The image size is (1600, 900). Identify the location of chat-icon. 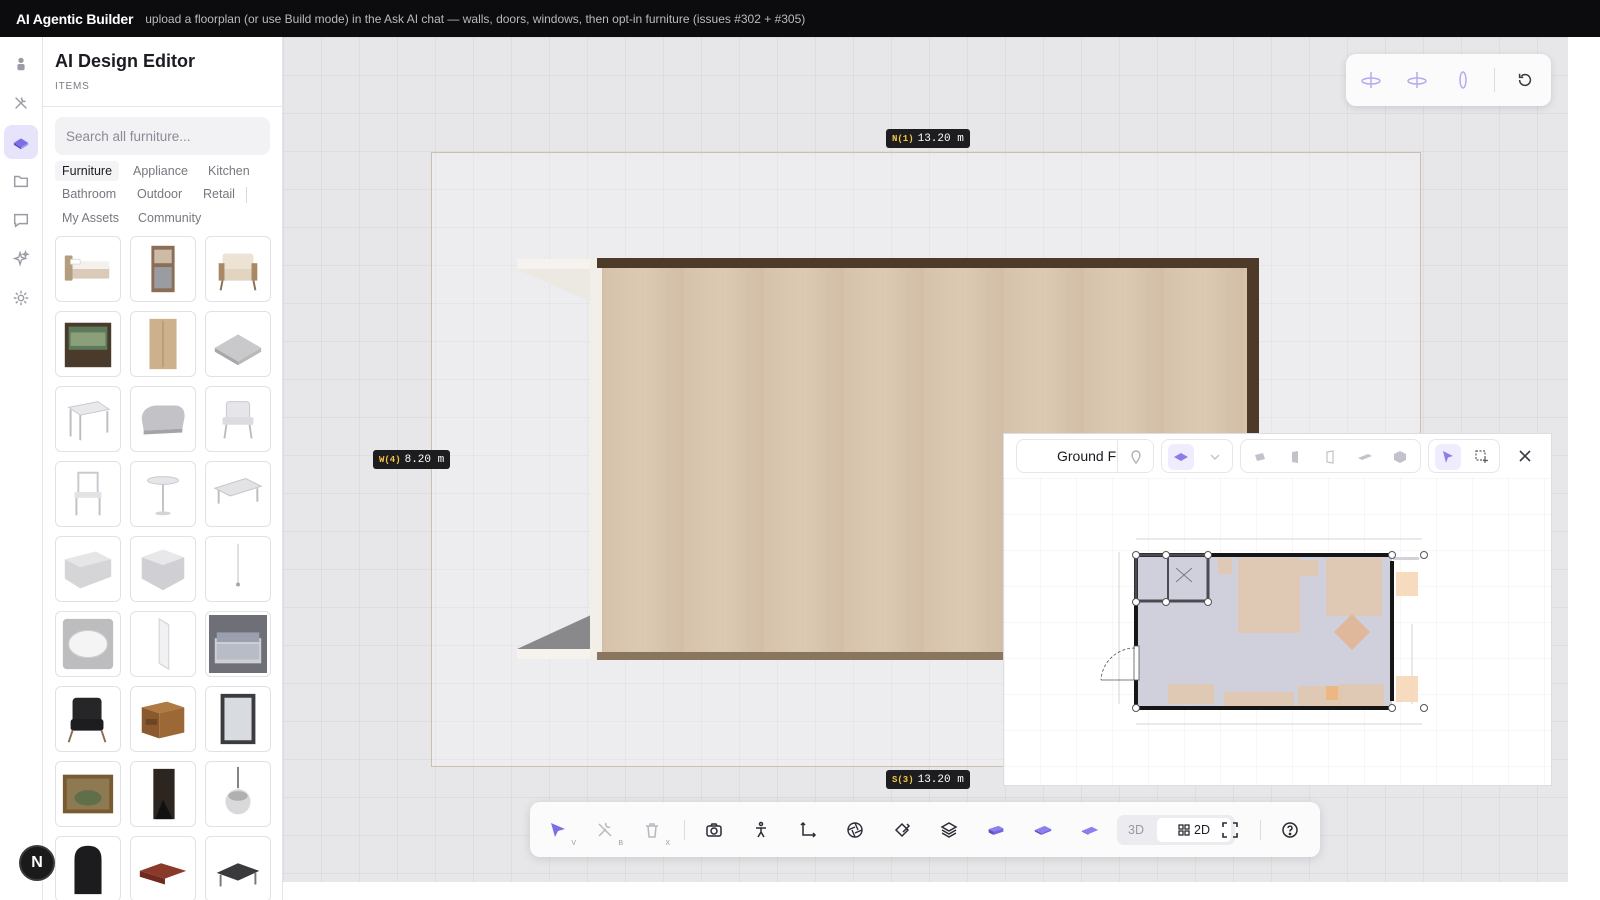
(21, 220).